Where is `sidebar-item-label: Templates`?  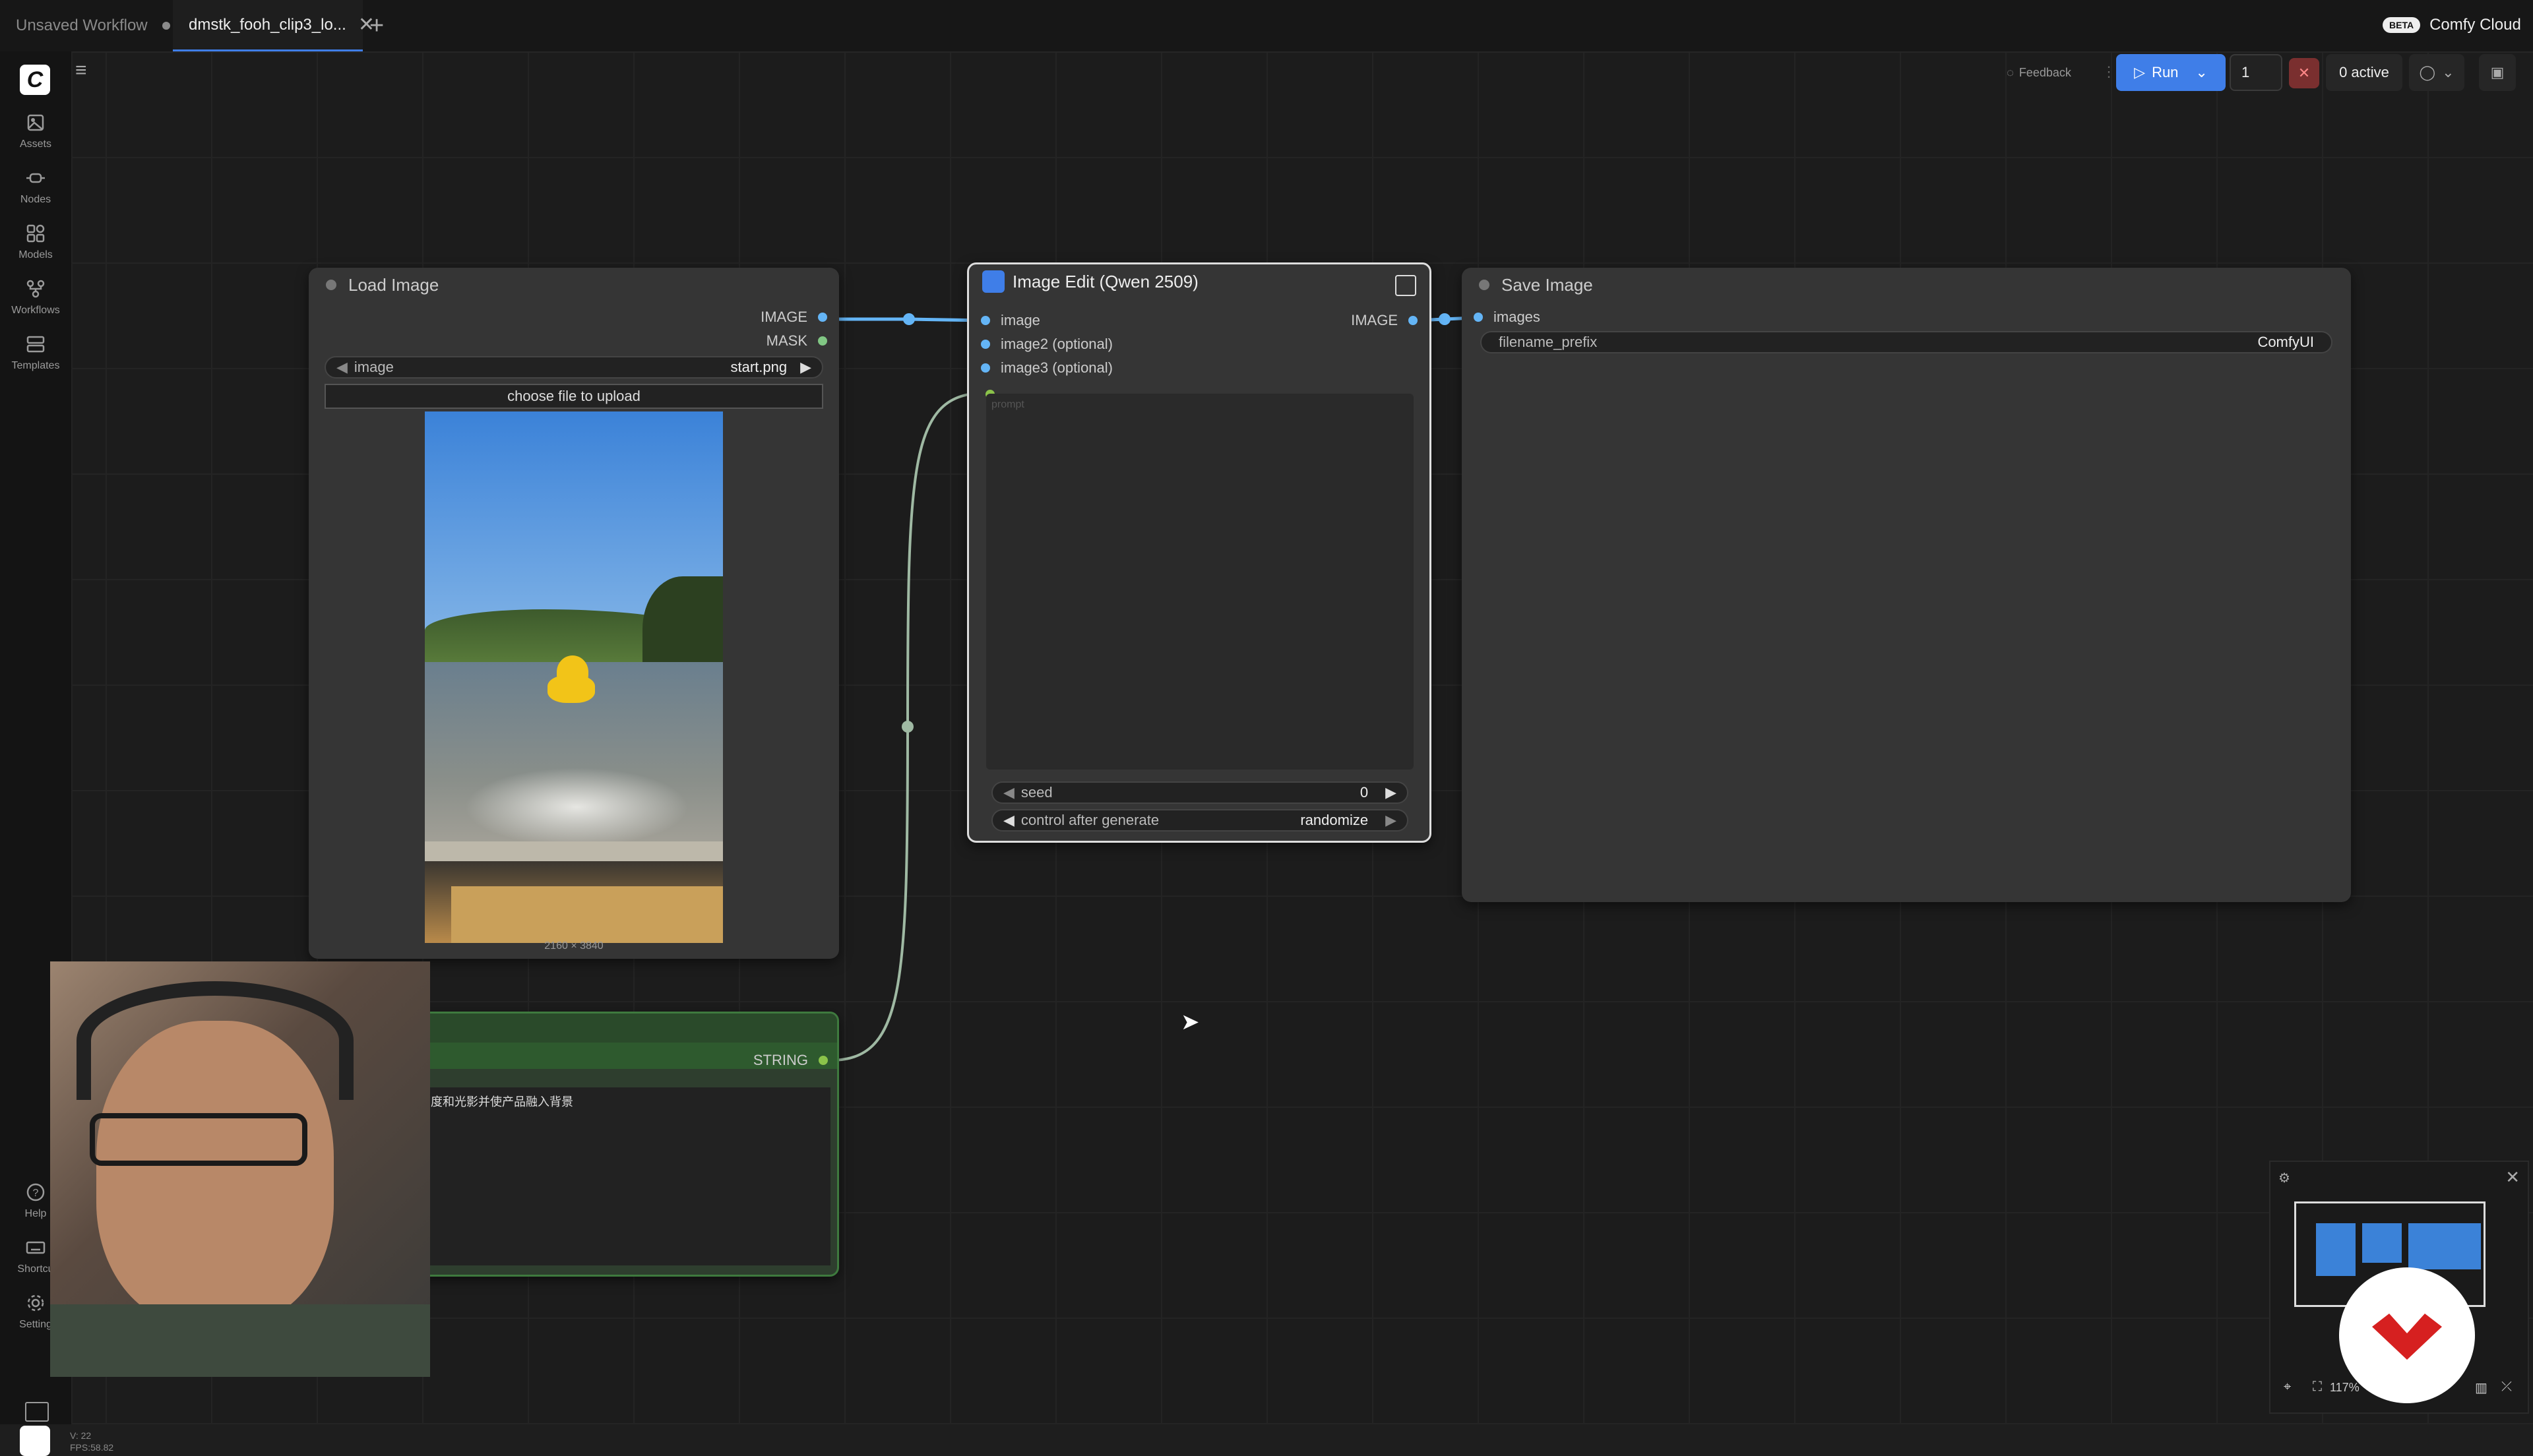
sidebar-item-label: Templates is located at coordinates (35, 365).